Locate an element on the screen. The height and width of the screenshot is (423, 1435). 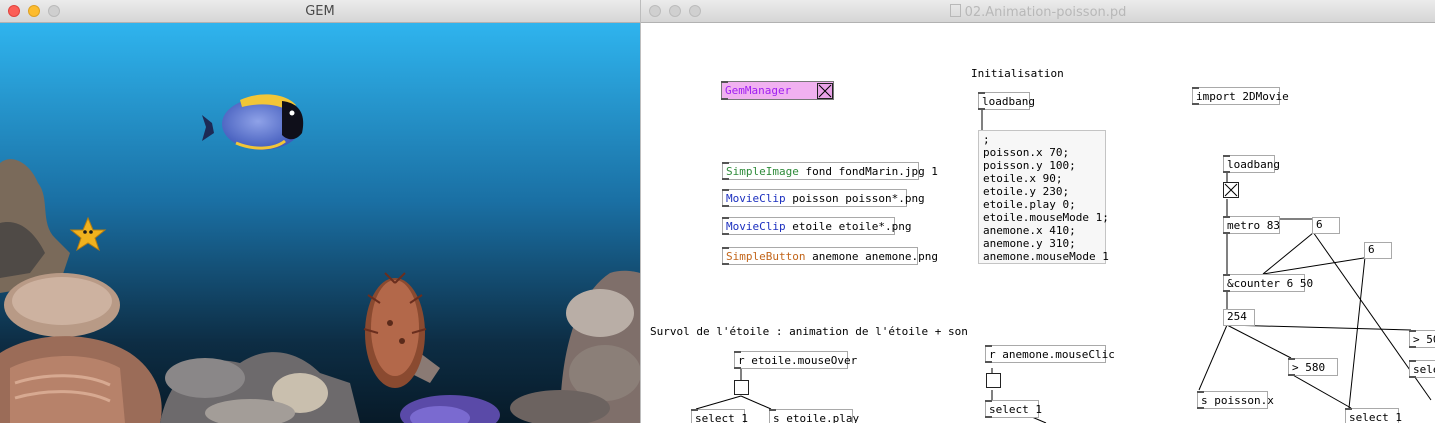
simplebutton-class: SimpleButton is located at coordinates (766, 256).